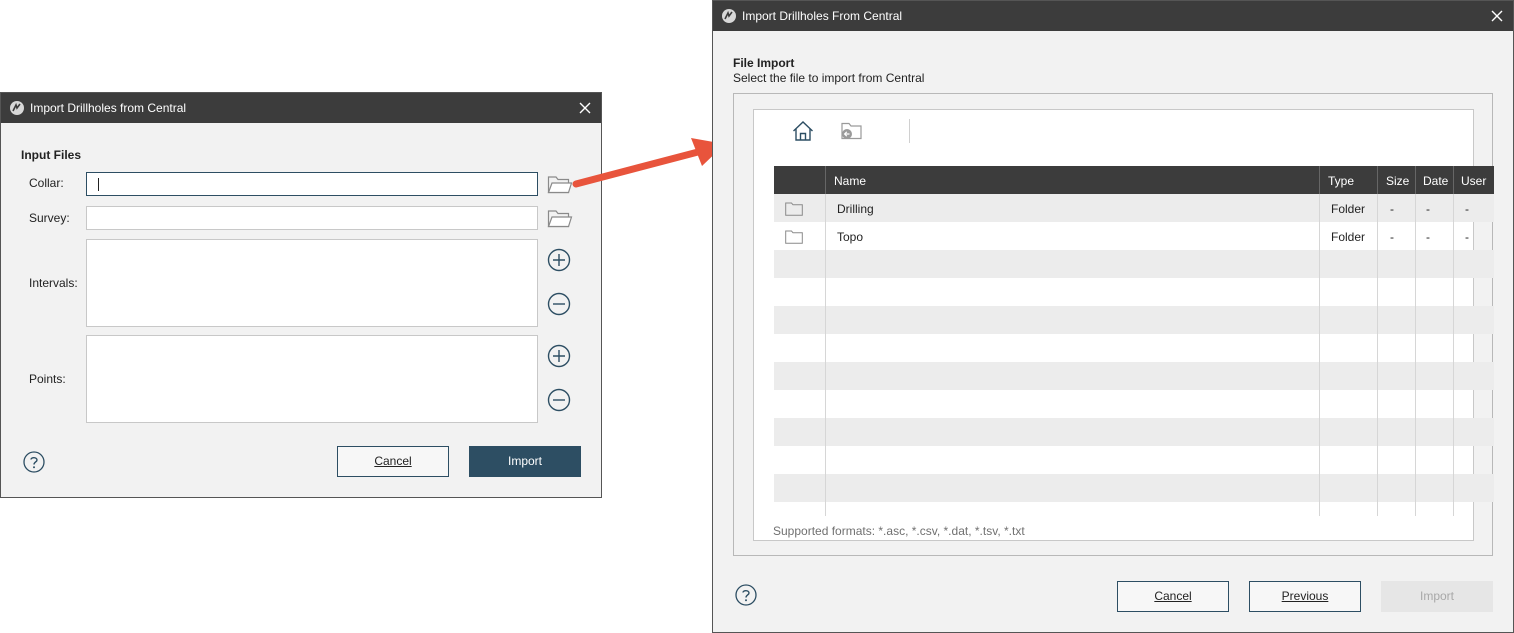 The width and height of the screenshot is (1514, 633). Describe the element at coordinates (909, 131) in the screenshot. I see `toolbar-divider` at that location.